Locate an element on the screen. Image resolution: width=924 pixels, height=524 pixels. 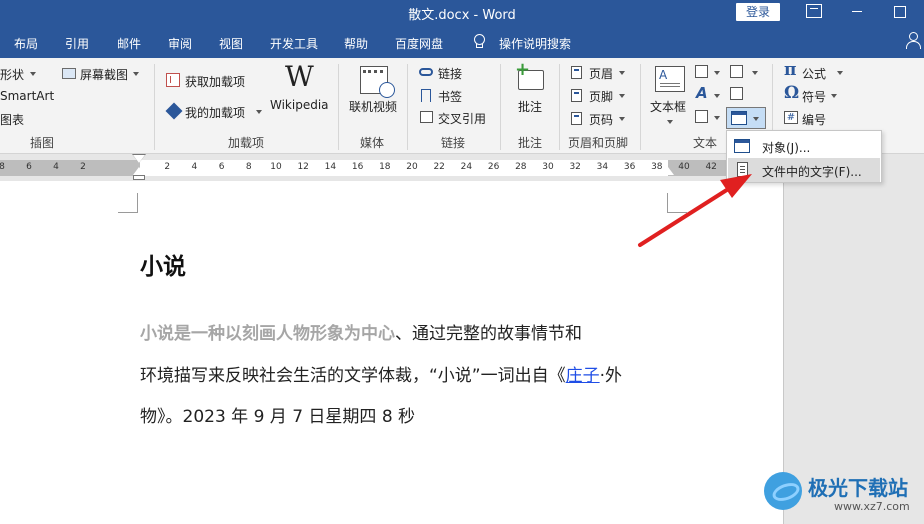
group-label-comments: 批注 is located at coordinates (530, 143).